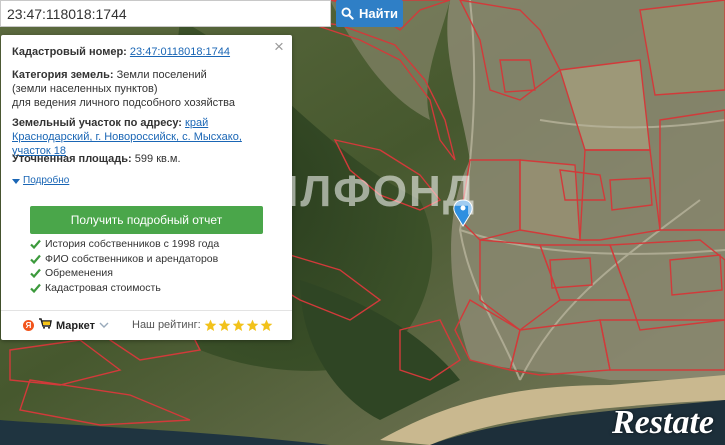  Describe the element at coordinates (63, 75) in the screenshot. I see `land-category-label: Категория земель:` at that location.